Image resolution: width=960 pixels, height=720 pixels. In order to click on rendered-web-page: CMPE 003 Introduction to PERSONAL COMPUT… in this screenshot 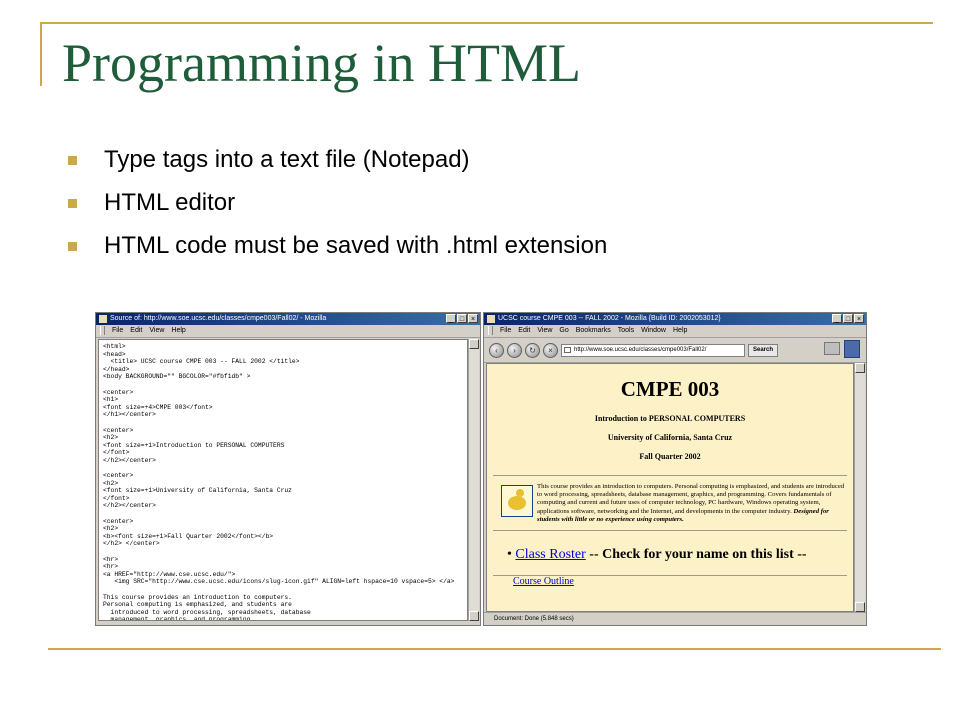, I will do `click(670, 487)`.